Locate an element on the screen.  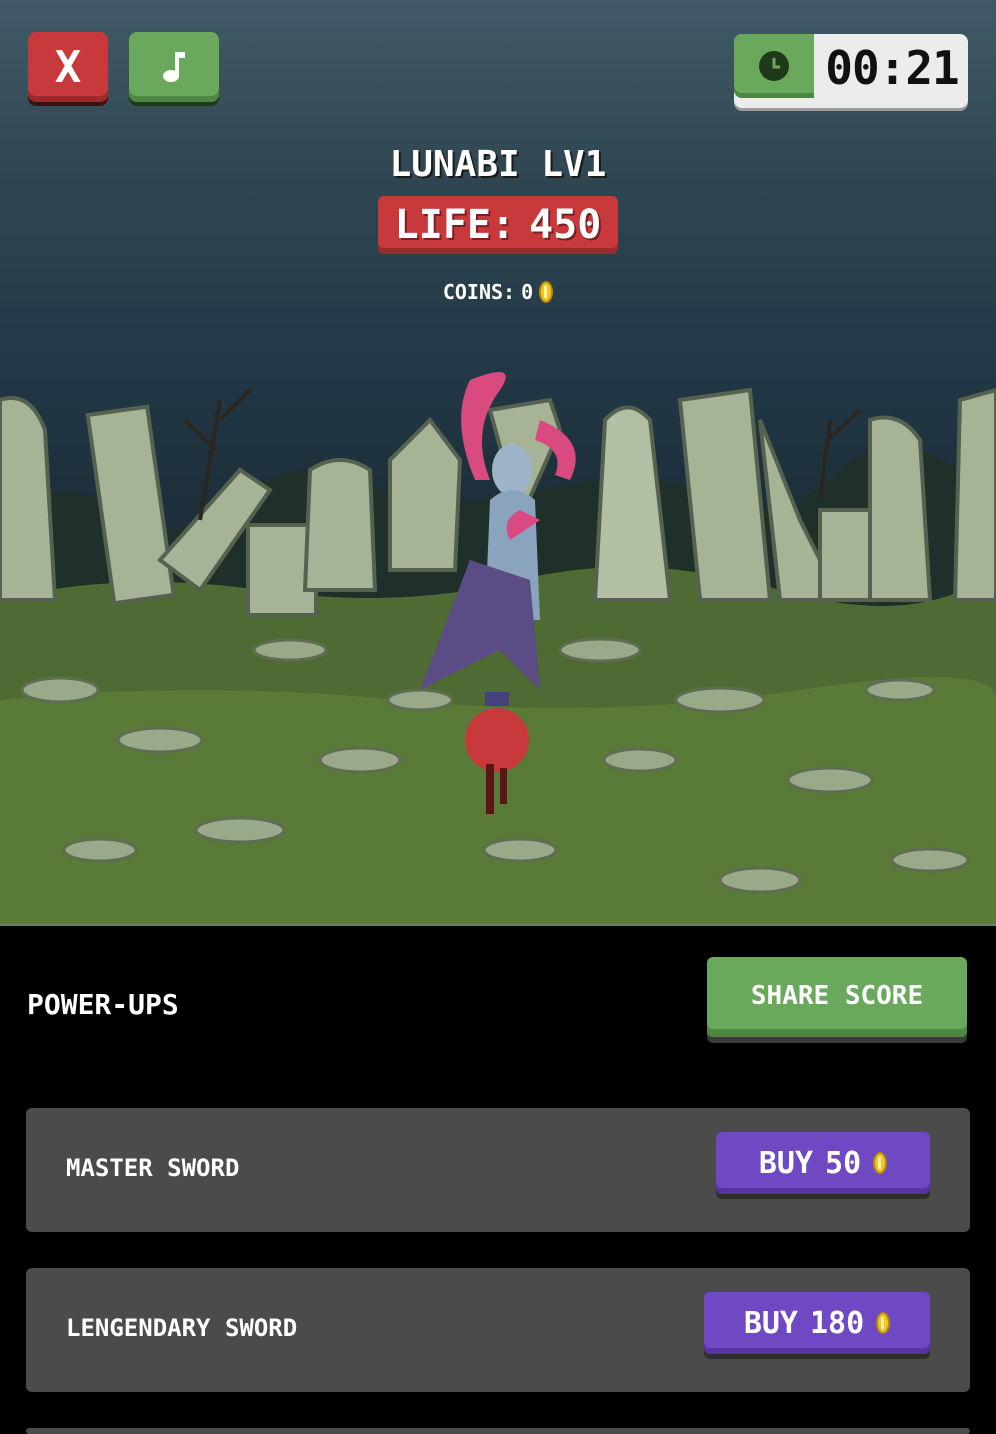
life-label: LIFE: is located at coordinates (455, 225).